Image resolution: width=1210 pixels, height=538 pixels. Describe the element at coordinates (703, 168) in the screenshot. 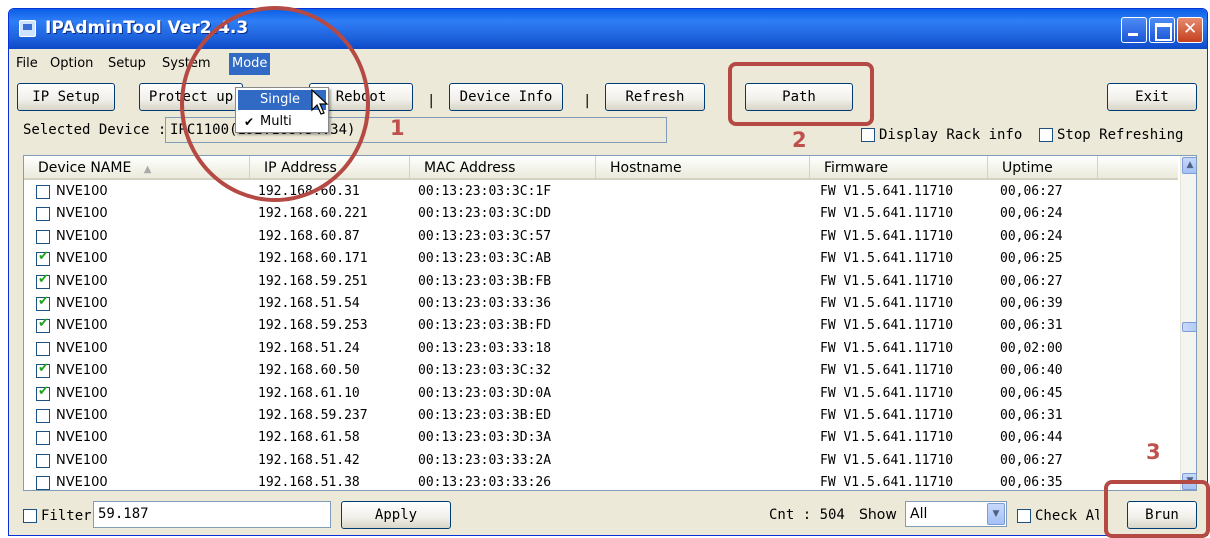

I see `column-hostname: Hostname` at that location.